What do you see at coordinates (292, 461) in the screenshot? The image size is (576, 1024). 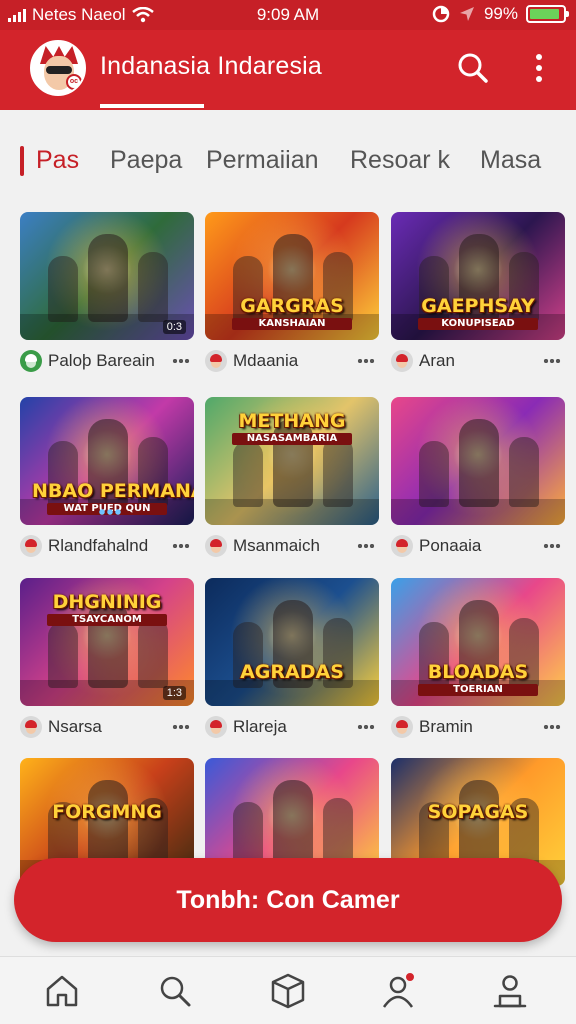 I see `game-thumbnail: METHANG NASASAMBARIA` at bounding box center [292, 461].